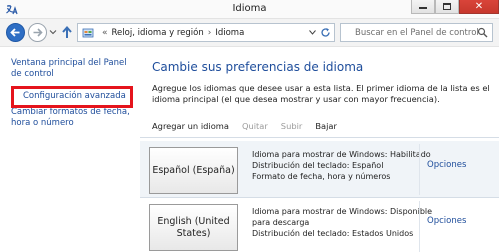 Image resolution: width=499 pixels, height=252 pixels. I want to click on highlight-box, so click(72, 97).